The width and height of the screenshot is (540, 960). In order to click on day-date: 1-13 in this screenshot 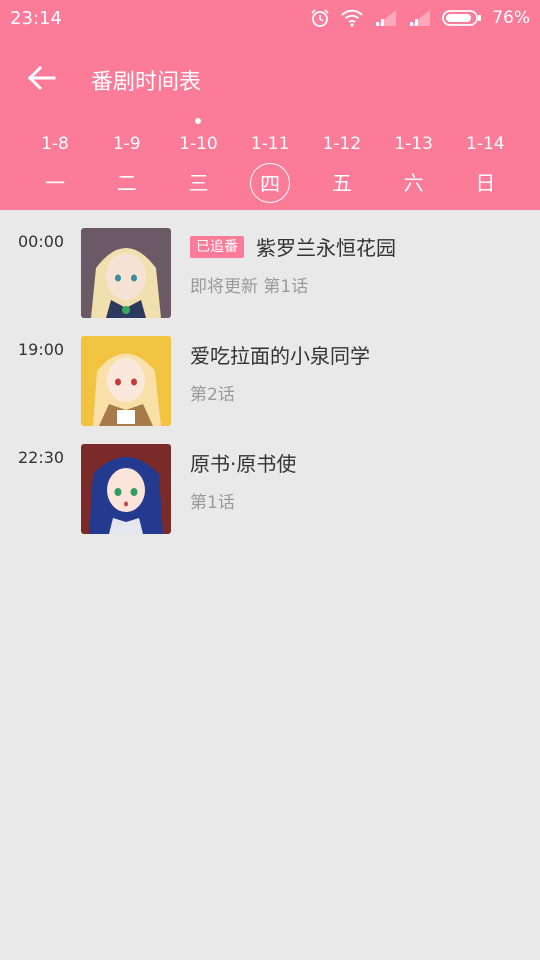, I will do `click(413, 144)`.